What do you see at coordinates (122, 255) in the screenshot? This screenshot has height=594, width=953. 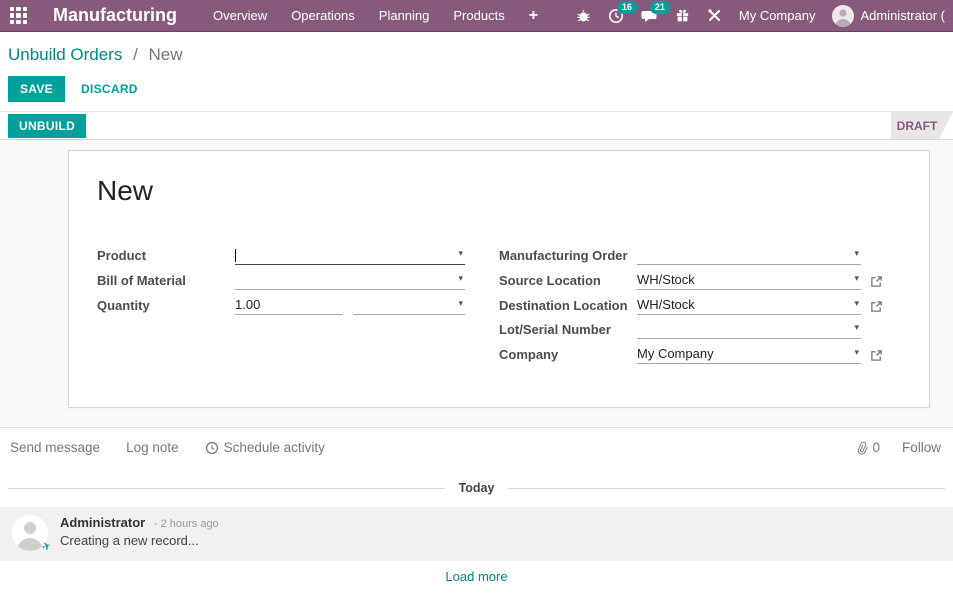 I see `product-label: Product` at bounding box center [122, 255].